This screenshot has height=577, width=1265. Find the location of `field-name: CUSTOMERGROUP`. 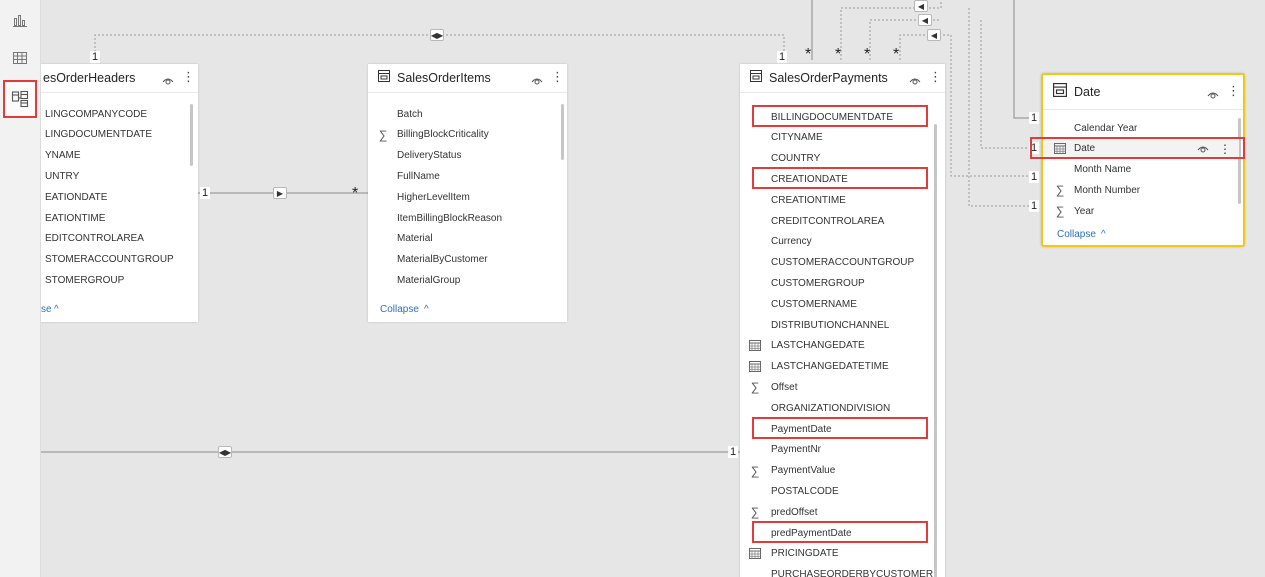

field-name: CUSTOMERGROUP is located at coordinates (818, 283).